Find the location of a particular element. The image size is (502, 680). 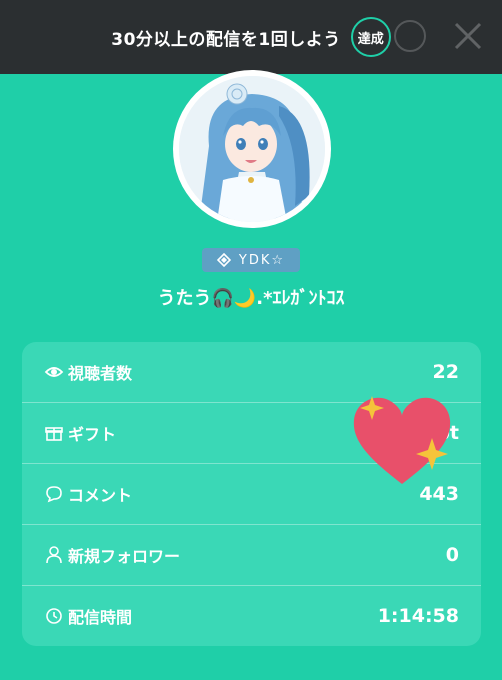

achieved-badge: 達成 is located at coordinates (370, 37).